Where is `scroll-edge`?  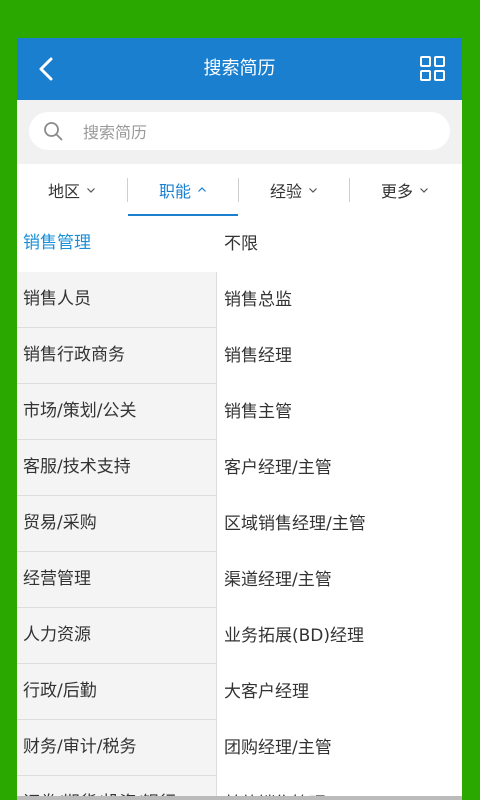
scroll-edge is located at coordinates (239, 798).